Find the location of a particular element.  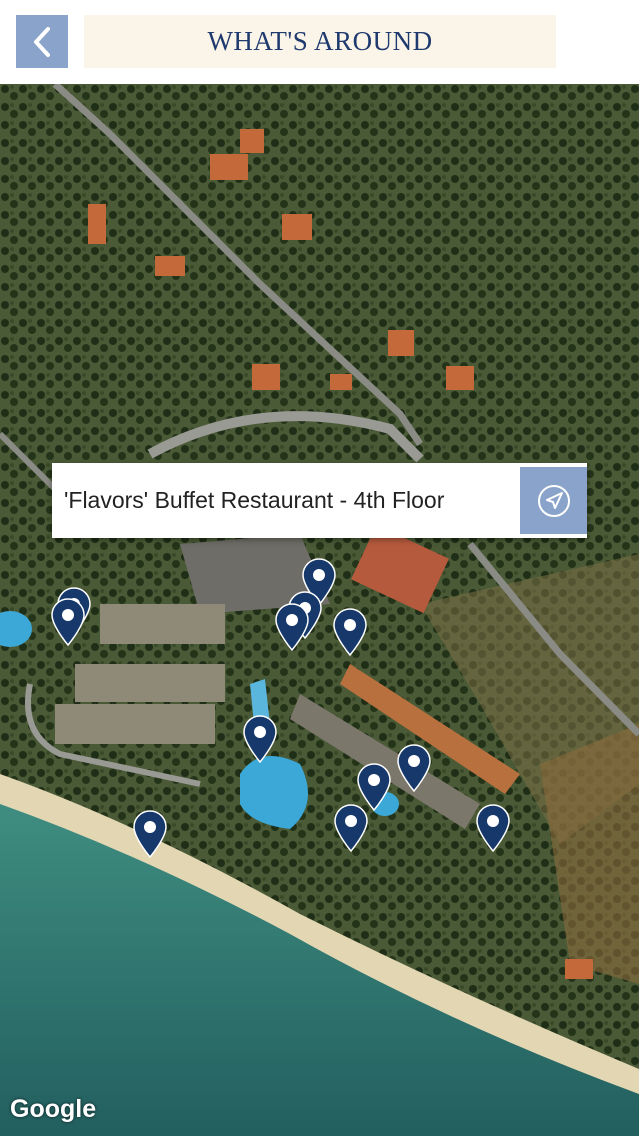

chevron-left-icon is located at coordinates (42, 41).